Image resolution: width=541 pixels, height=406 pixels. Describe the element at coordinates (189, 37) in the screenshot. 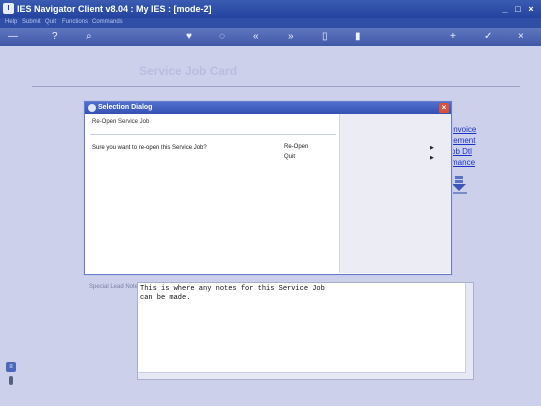

I see `heart-icon: ♥` at that location.